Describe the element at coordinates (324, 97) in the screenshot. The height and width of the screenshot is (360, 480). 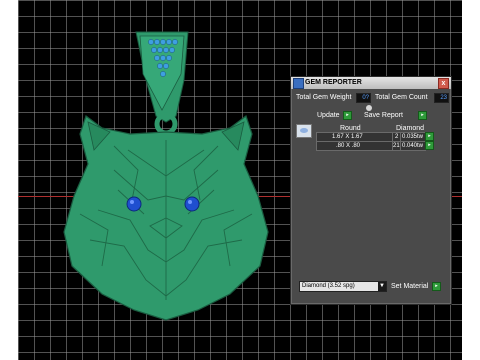
I see `total-gem-weight-label: Total Gem Weight` at that location.